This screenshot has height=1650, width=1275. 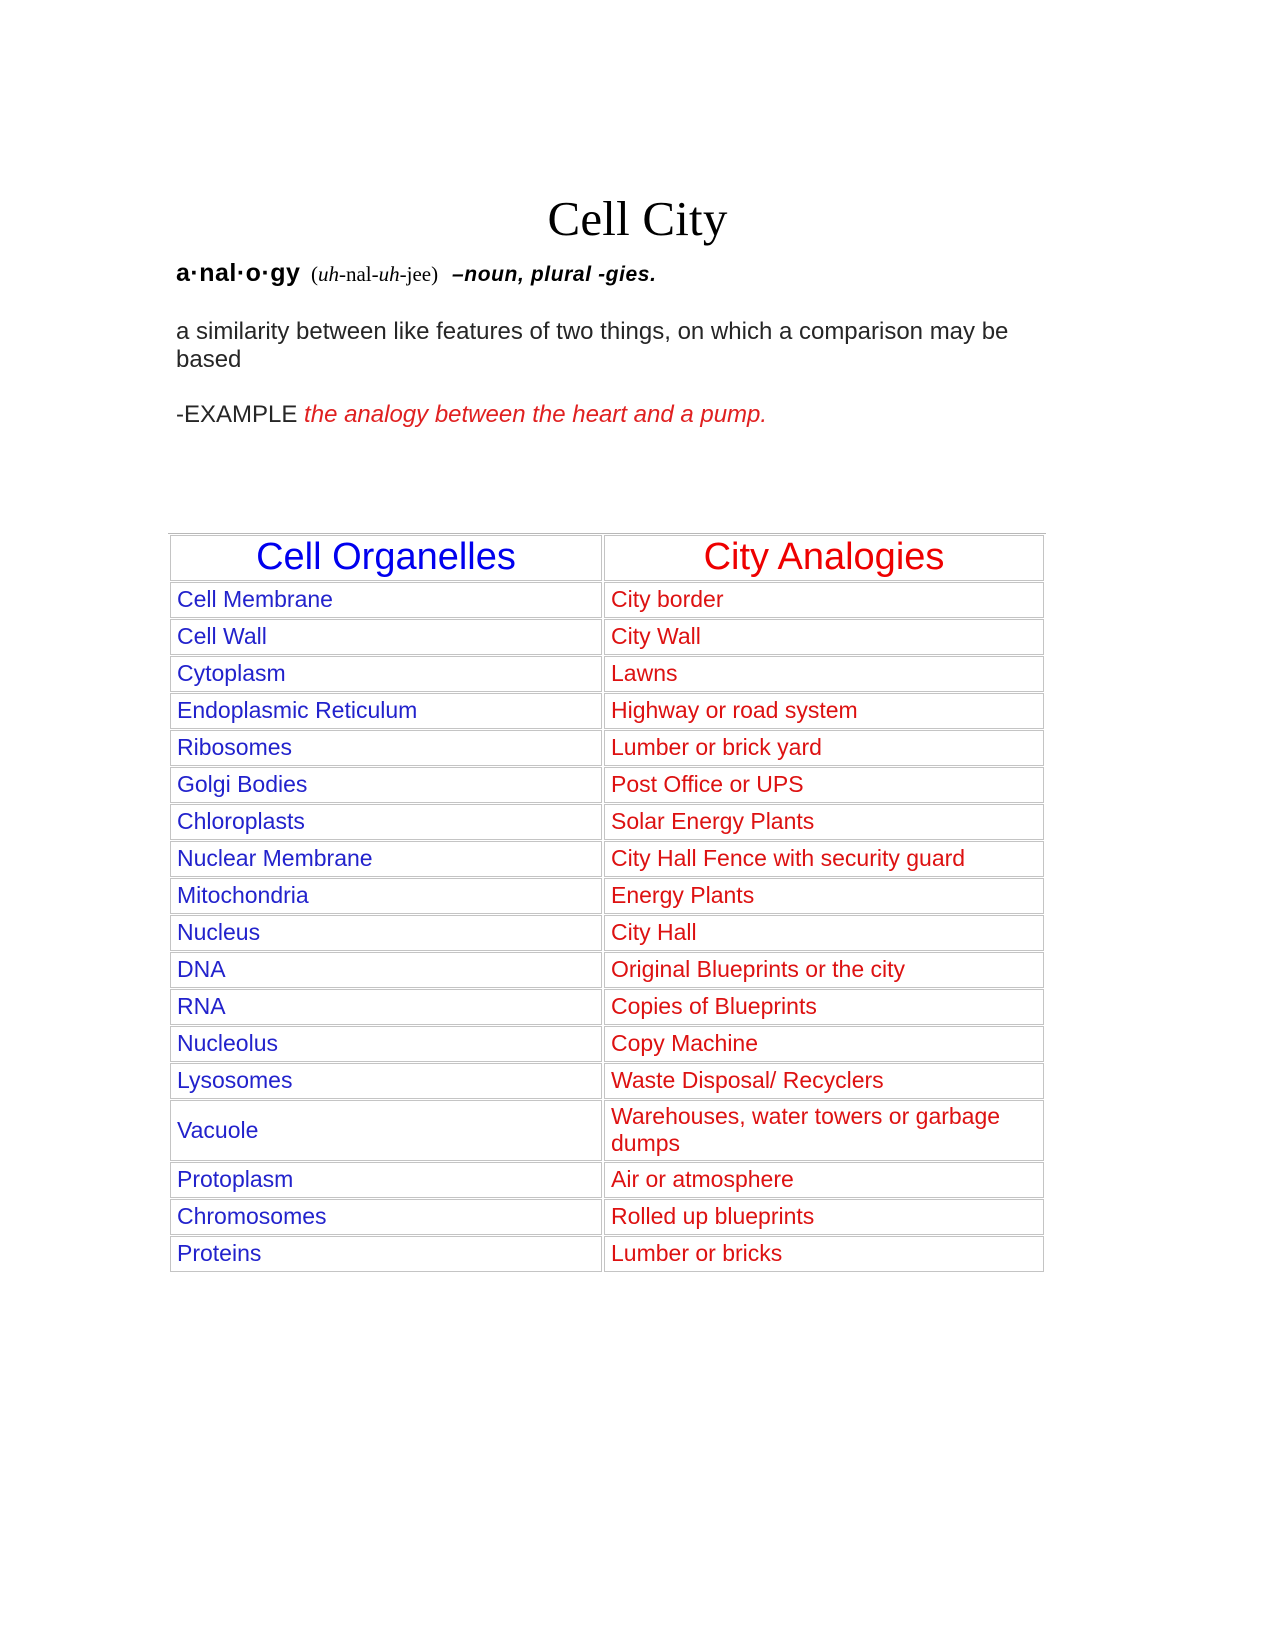 I want to click on cell-analogy: City Hall Fence with security guard, so click(x=824, y=858).